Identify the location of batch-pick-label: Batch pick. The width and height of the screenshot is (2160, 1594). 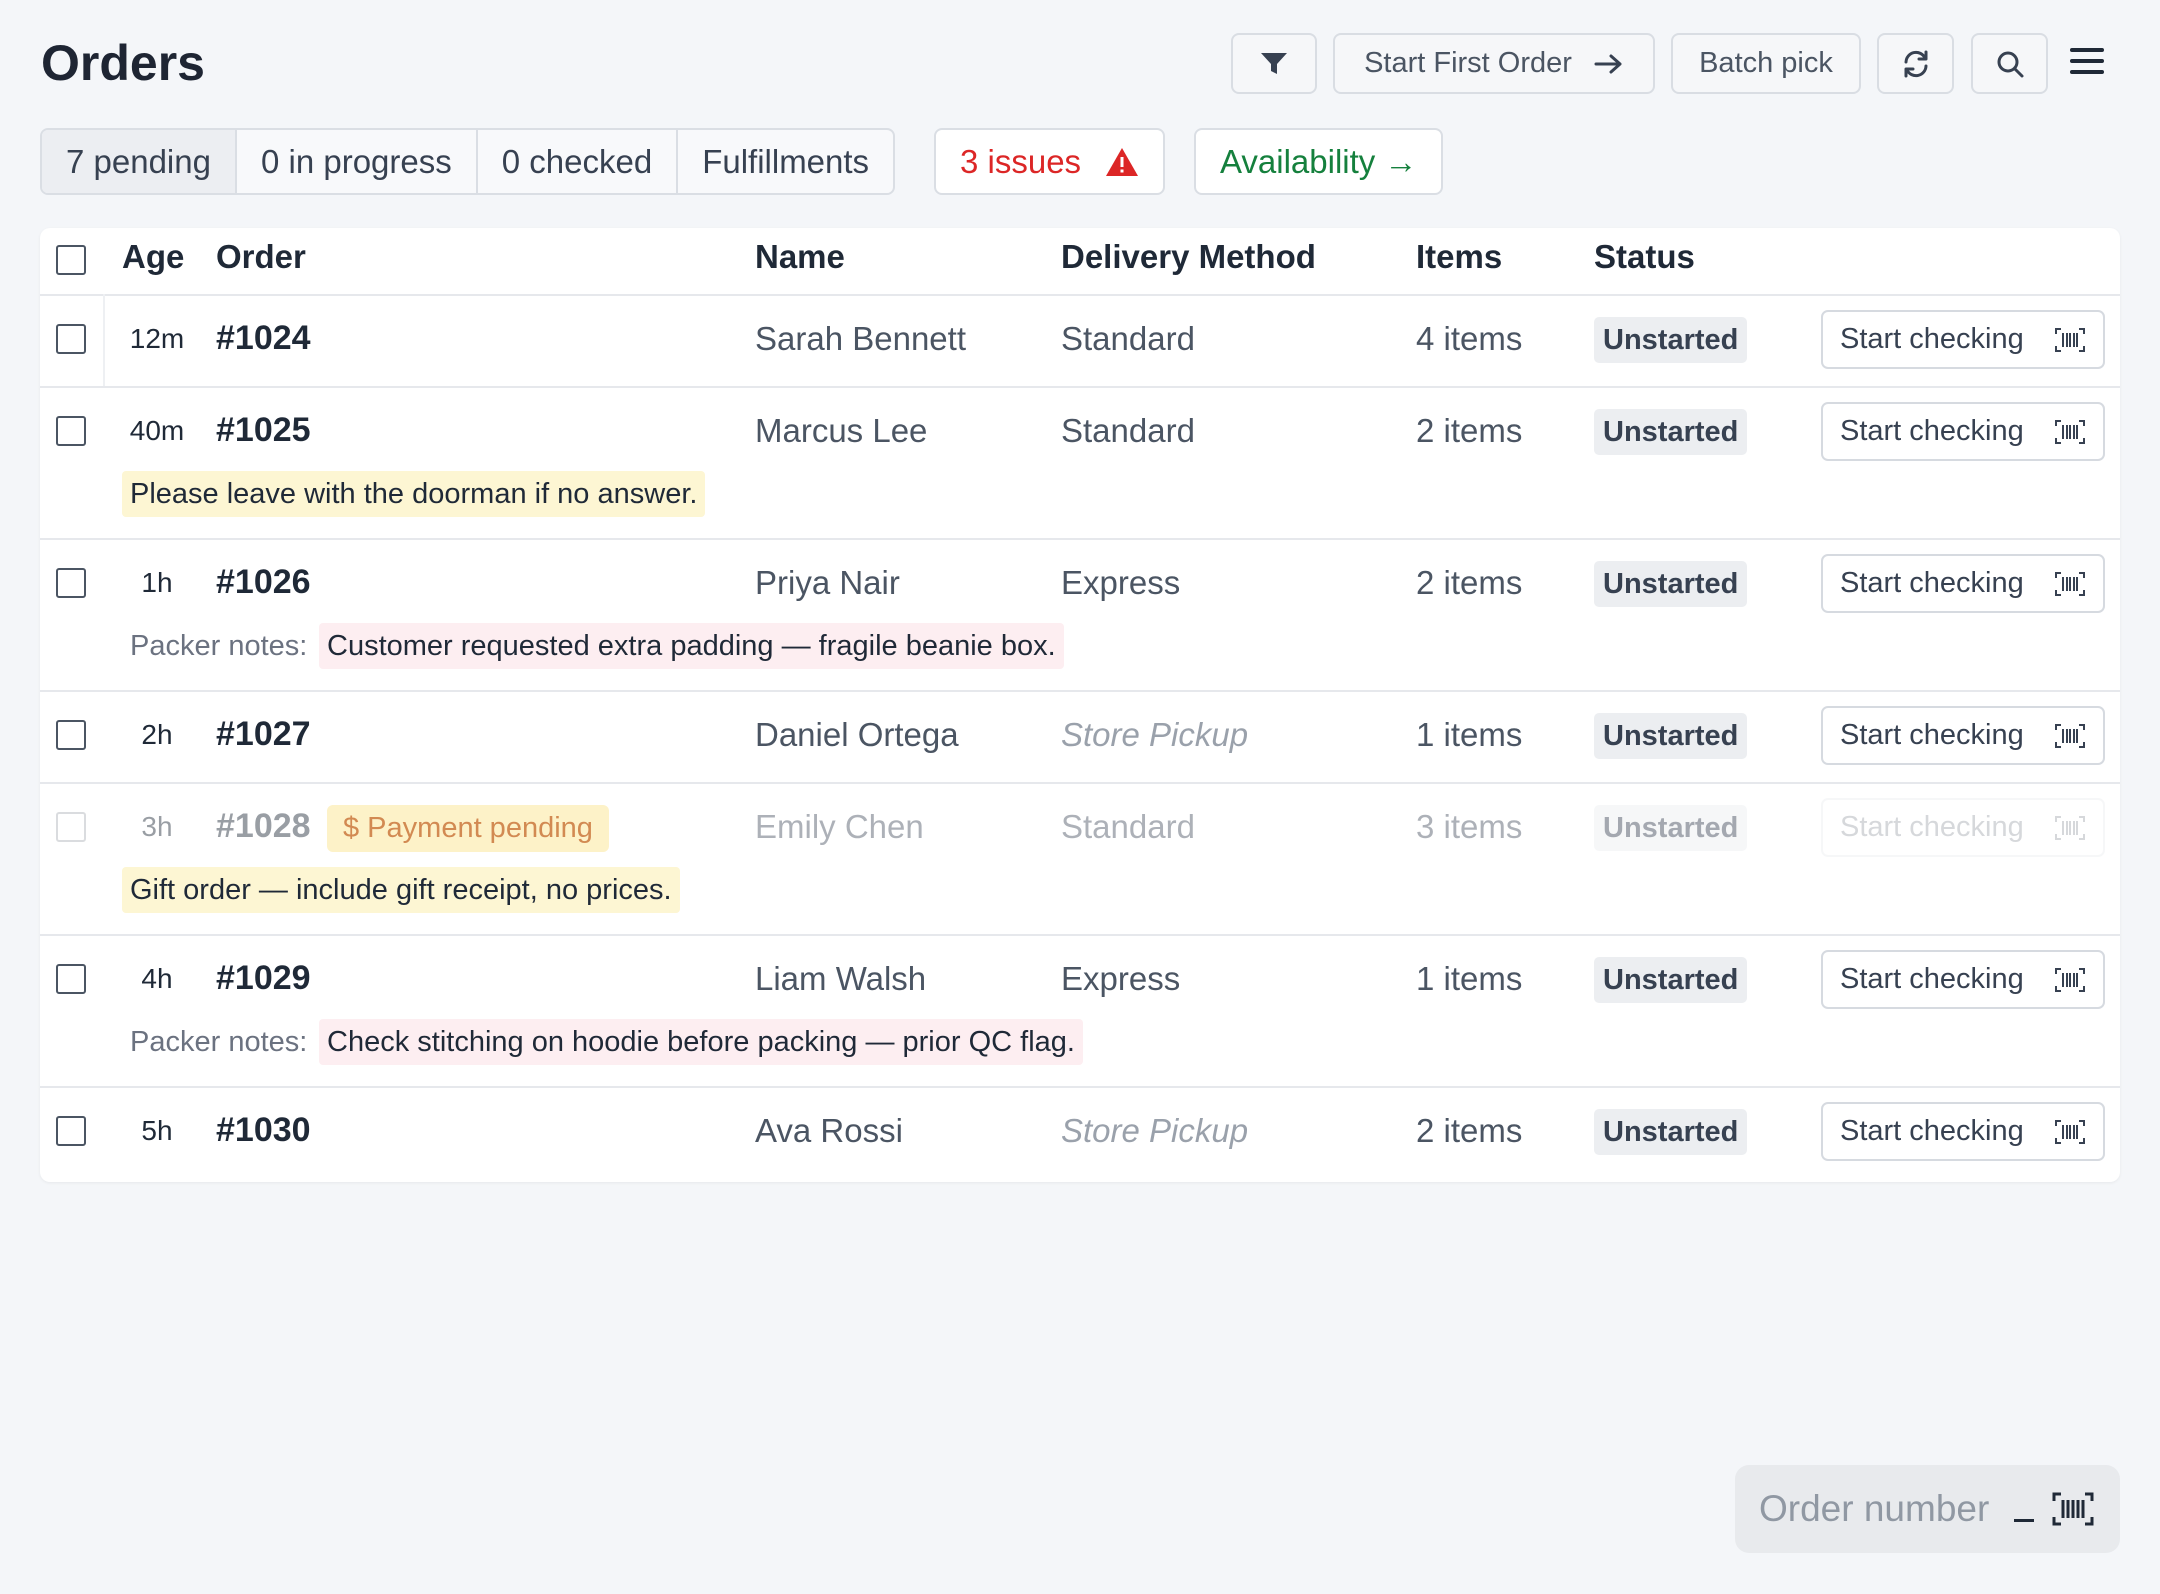
(1766, 63).